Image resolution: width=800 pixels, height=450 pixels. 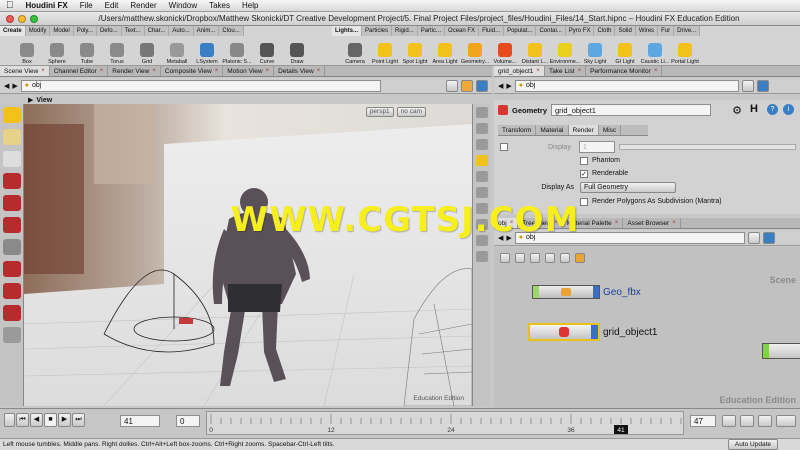 What do you see at coordinates (12, 137) in the screenshot?
I see `view-tool-icon` at bounding box center [12, 137].